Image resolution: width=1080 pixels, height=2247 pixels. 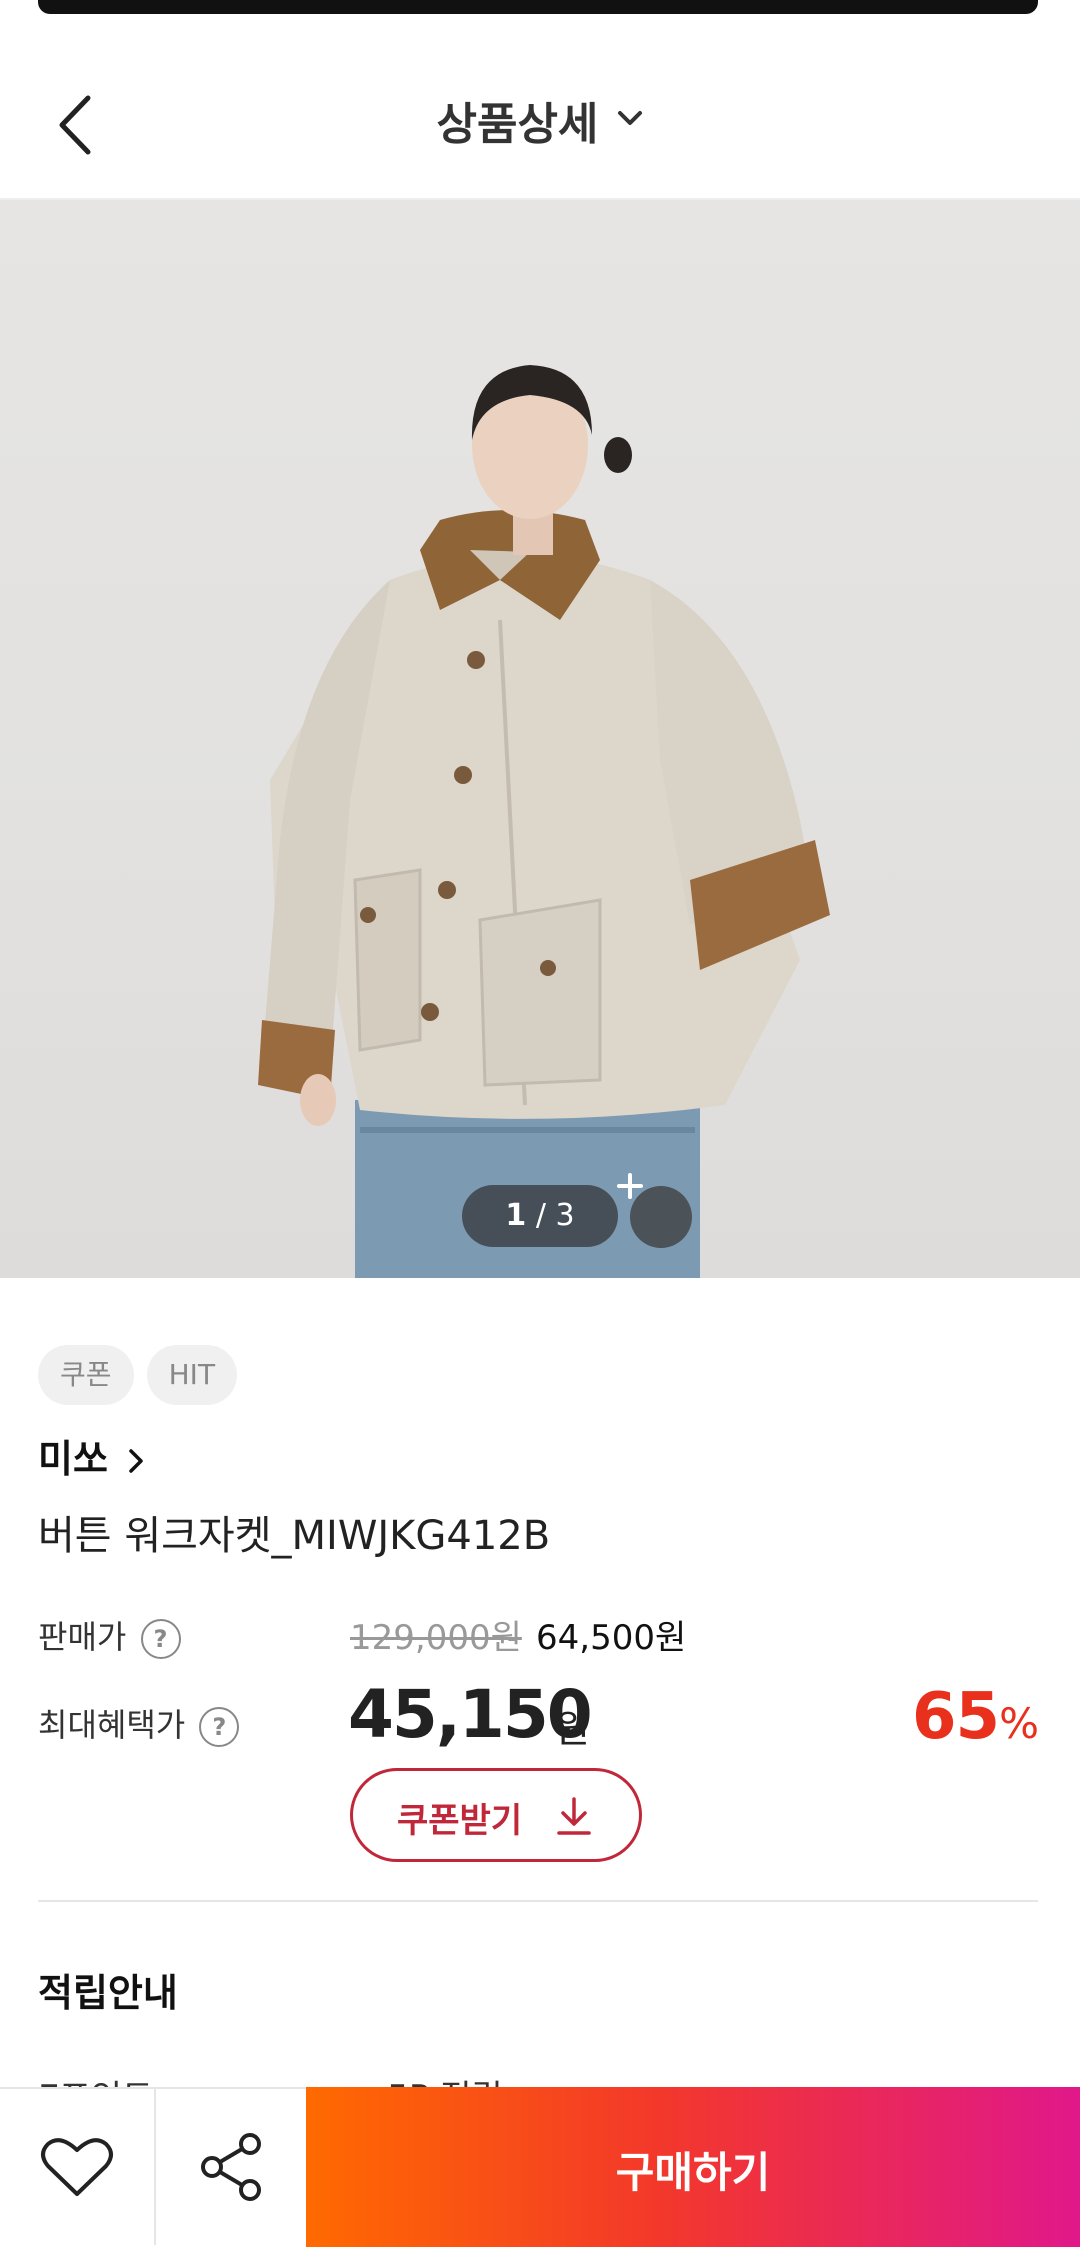 I want to click on buy-button: 구매하기, so click(x=693, y=2167).